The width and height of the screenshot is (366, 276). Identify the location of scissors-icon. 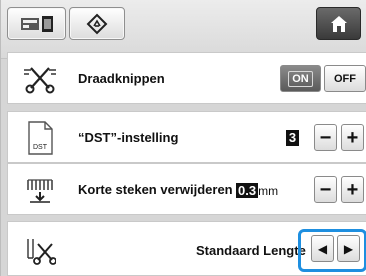
(40, 79).